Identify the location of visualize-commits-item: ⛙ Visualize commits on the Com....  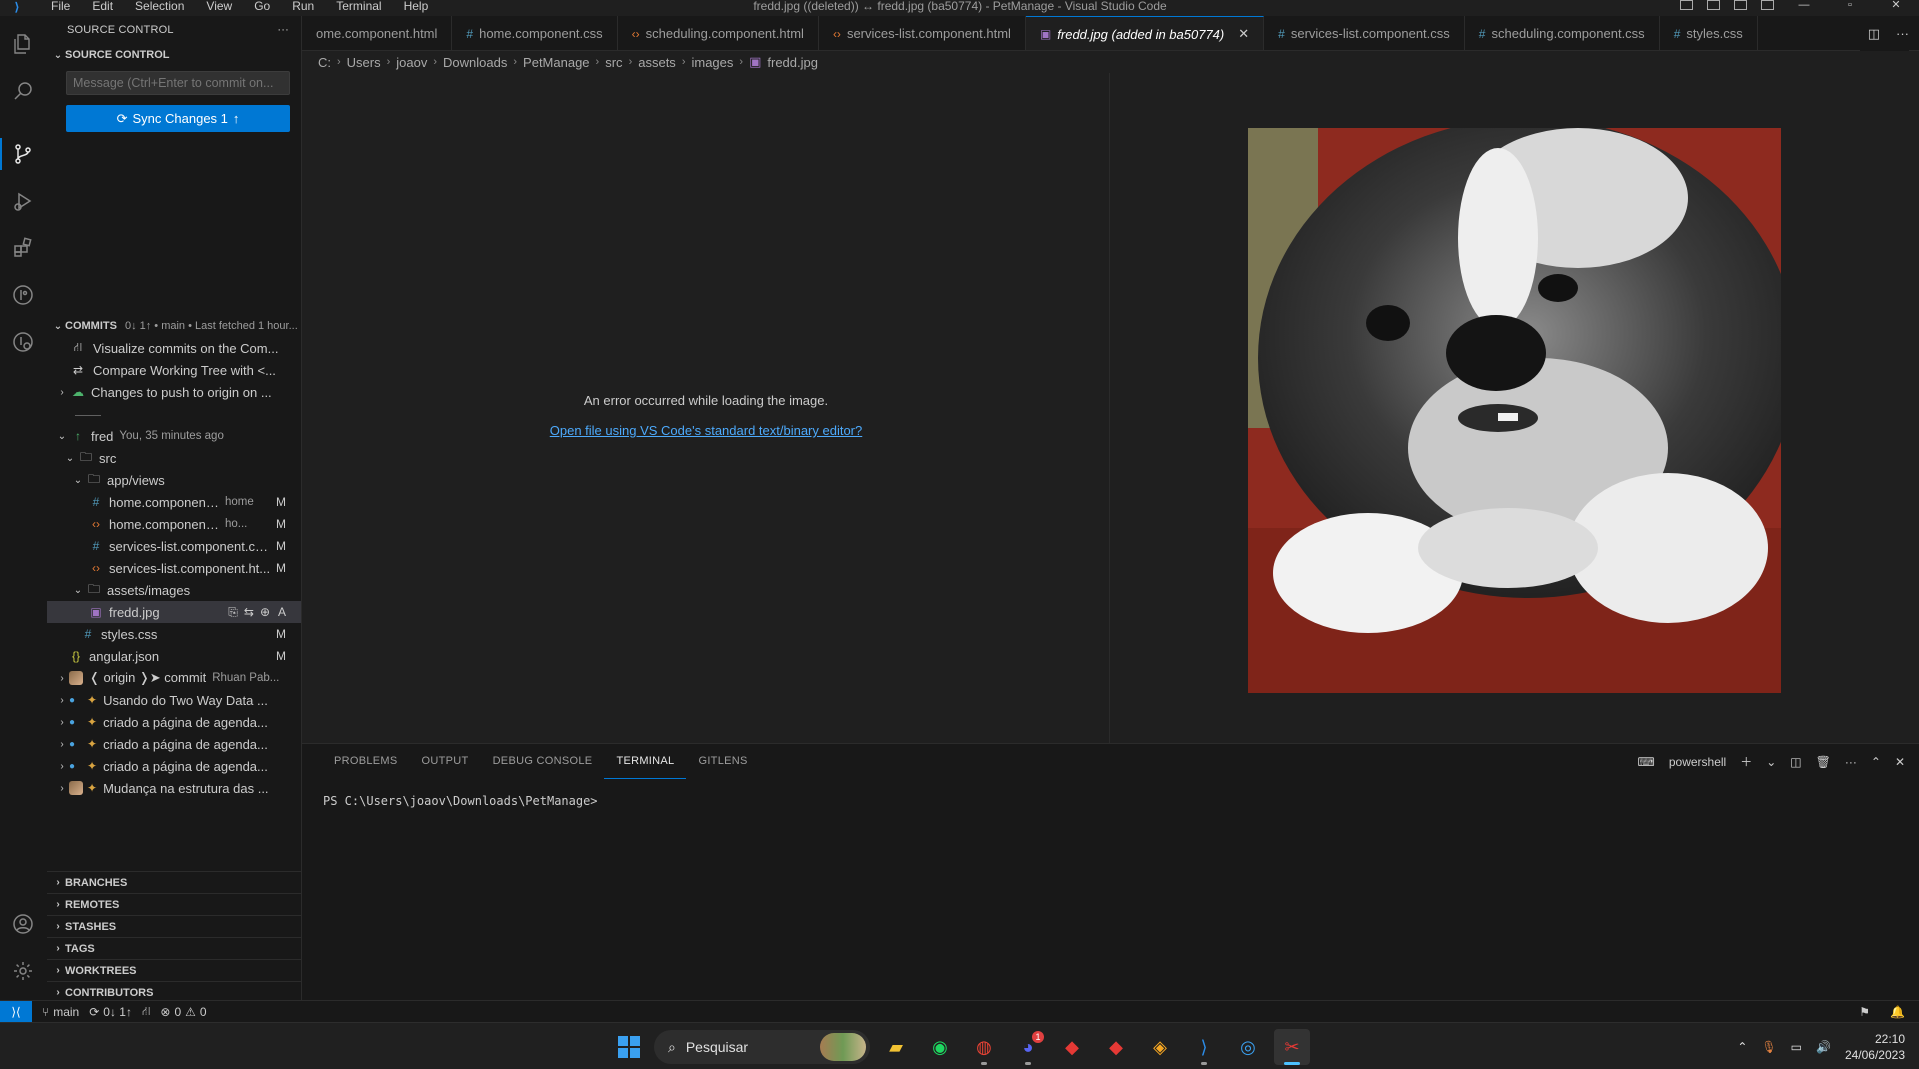
(174, 348).